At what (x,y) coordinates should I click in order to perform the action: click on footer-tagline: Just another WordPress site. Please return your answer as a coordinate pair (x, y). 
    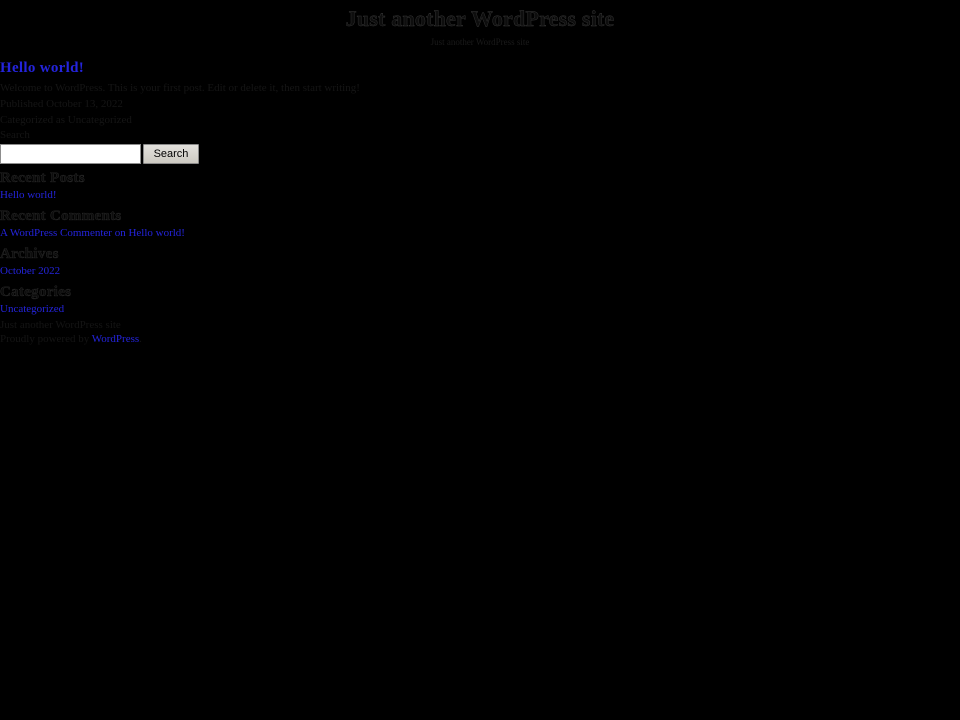
    Looking at the image, I should click on (60, 324).